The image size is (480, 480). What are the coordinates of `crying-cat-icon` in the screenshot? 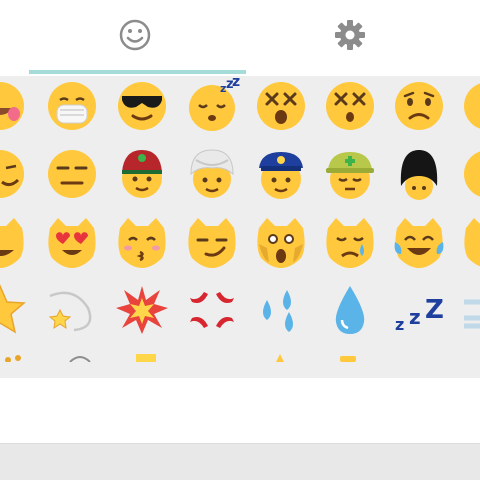 It's located at (350, 242).